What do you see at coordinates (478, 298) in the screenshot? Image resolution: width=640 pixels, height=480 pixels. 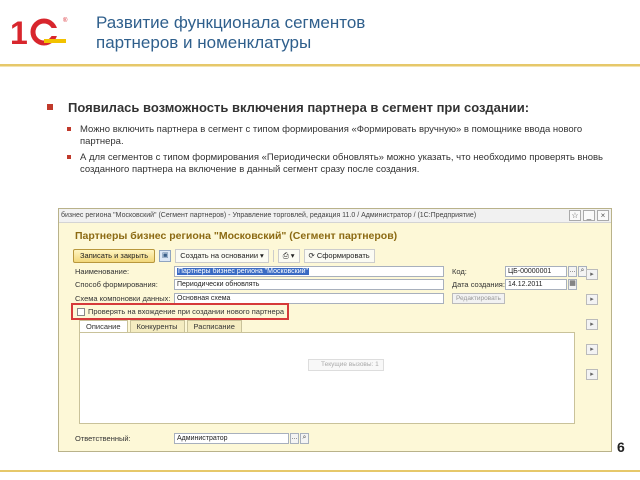 I see `edit-button: Редактировать` at bounding box center [478, 298].